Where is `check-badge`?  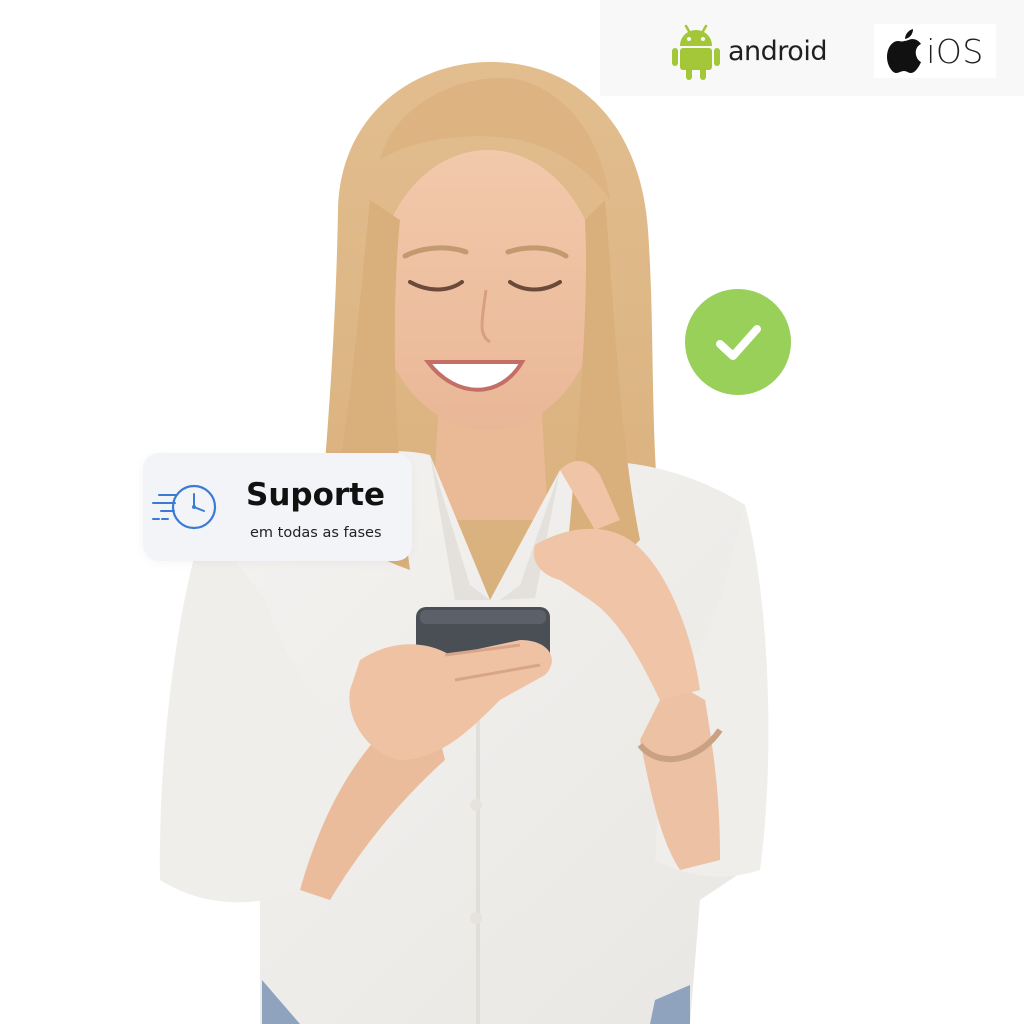 check-badge is located at coordinates (738, 342).